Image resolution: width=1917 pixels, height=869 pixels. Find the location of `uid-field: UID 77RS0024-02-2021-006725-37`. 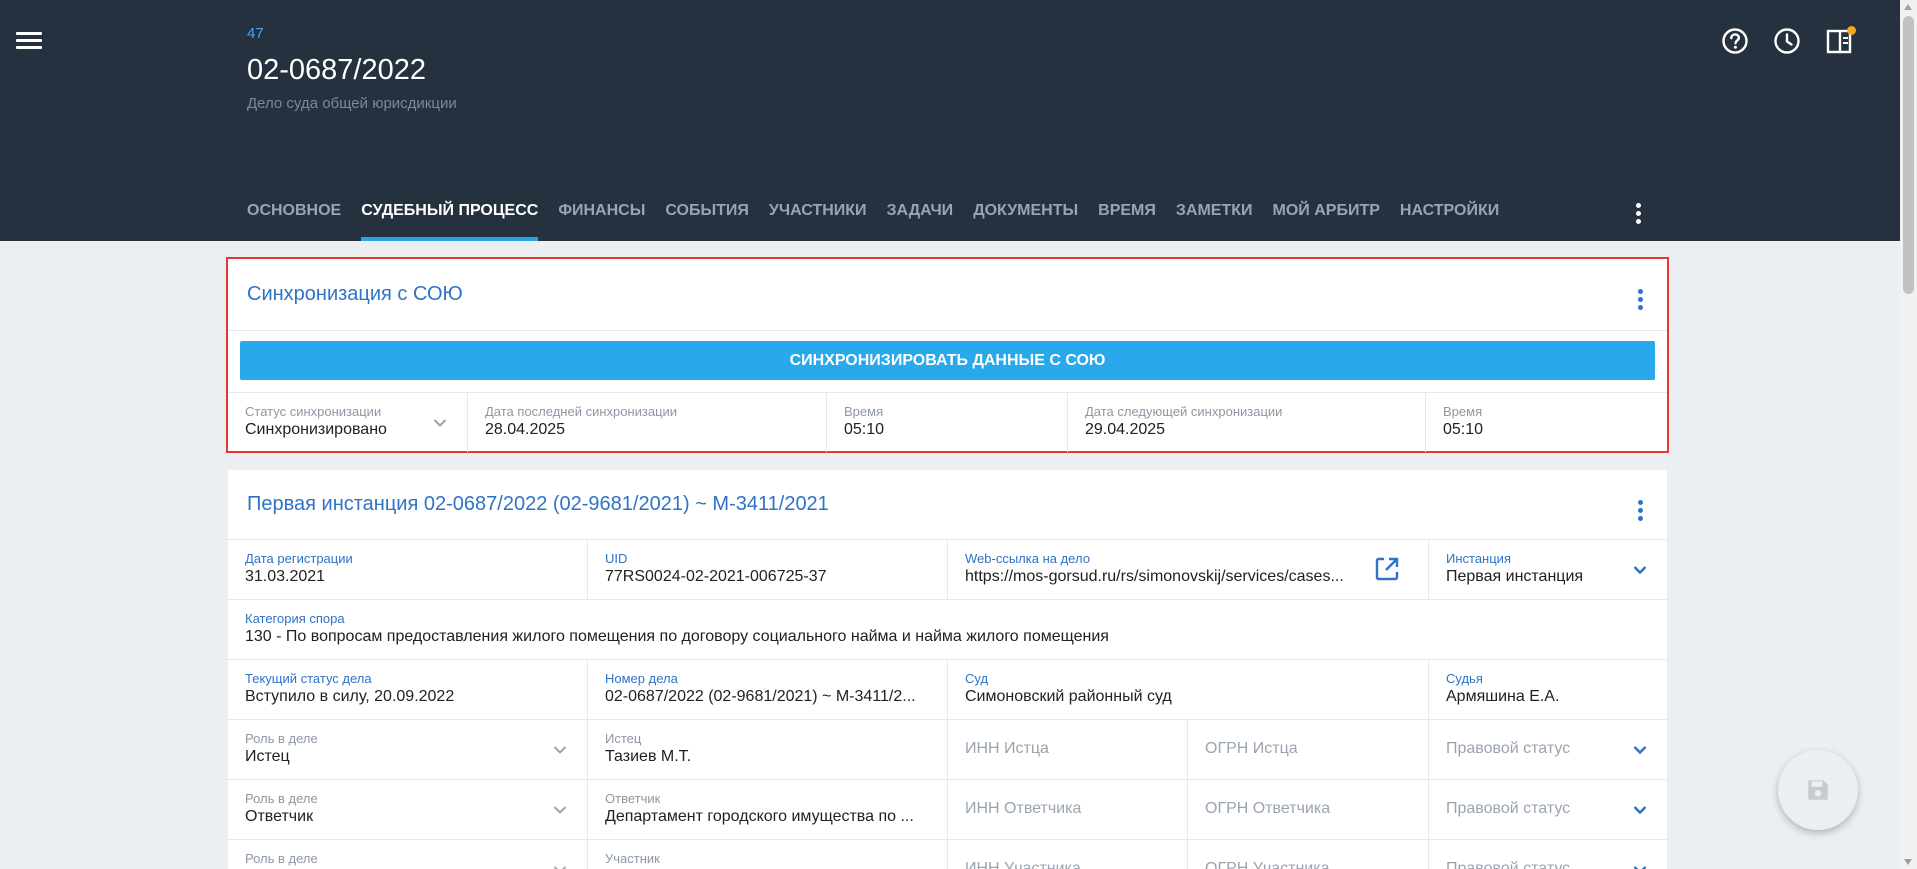

uid-field: UID 77RS0024-02-2021-006725-37 is located at coordinates (768, 569).